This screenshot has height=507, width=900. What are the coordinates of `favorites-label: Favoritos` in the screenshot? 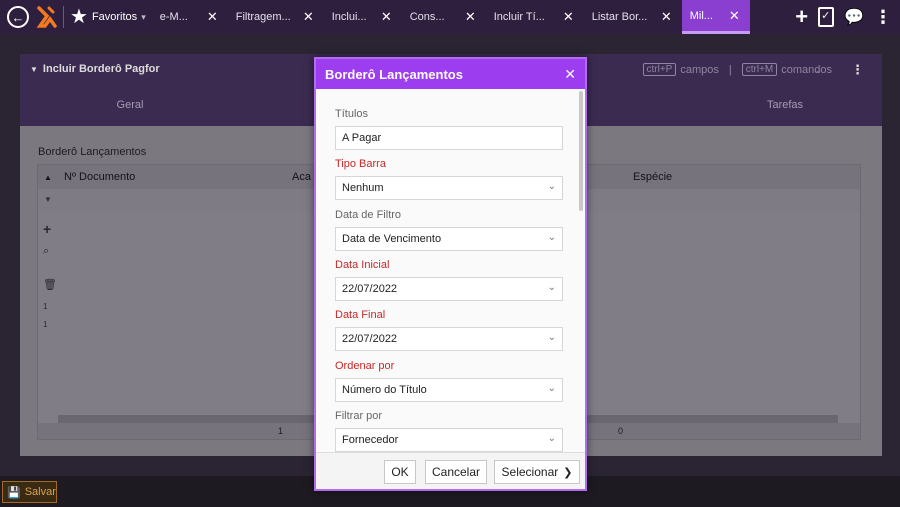 It's located at (114, 17).